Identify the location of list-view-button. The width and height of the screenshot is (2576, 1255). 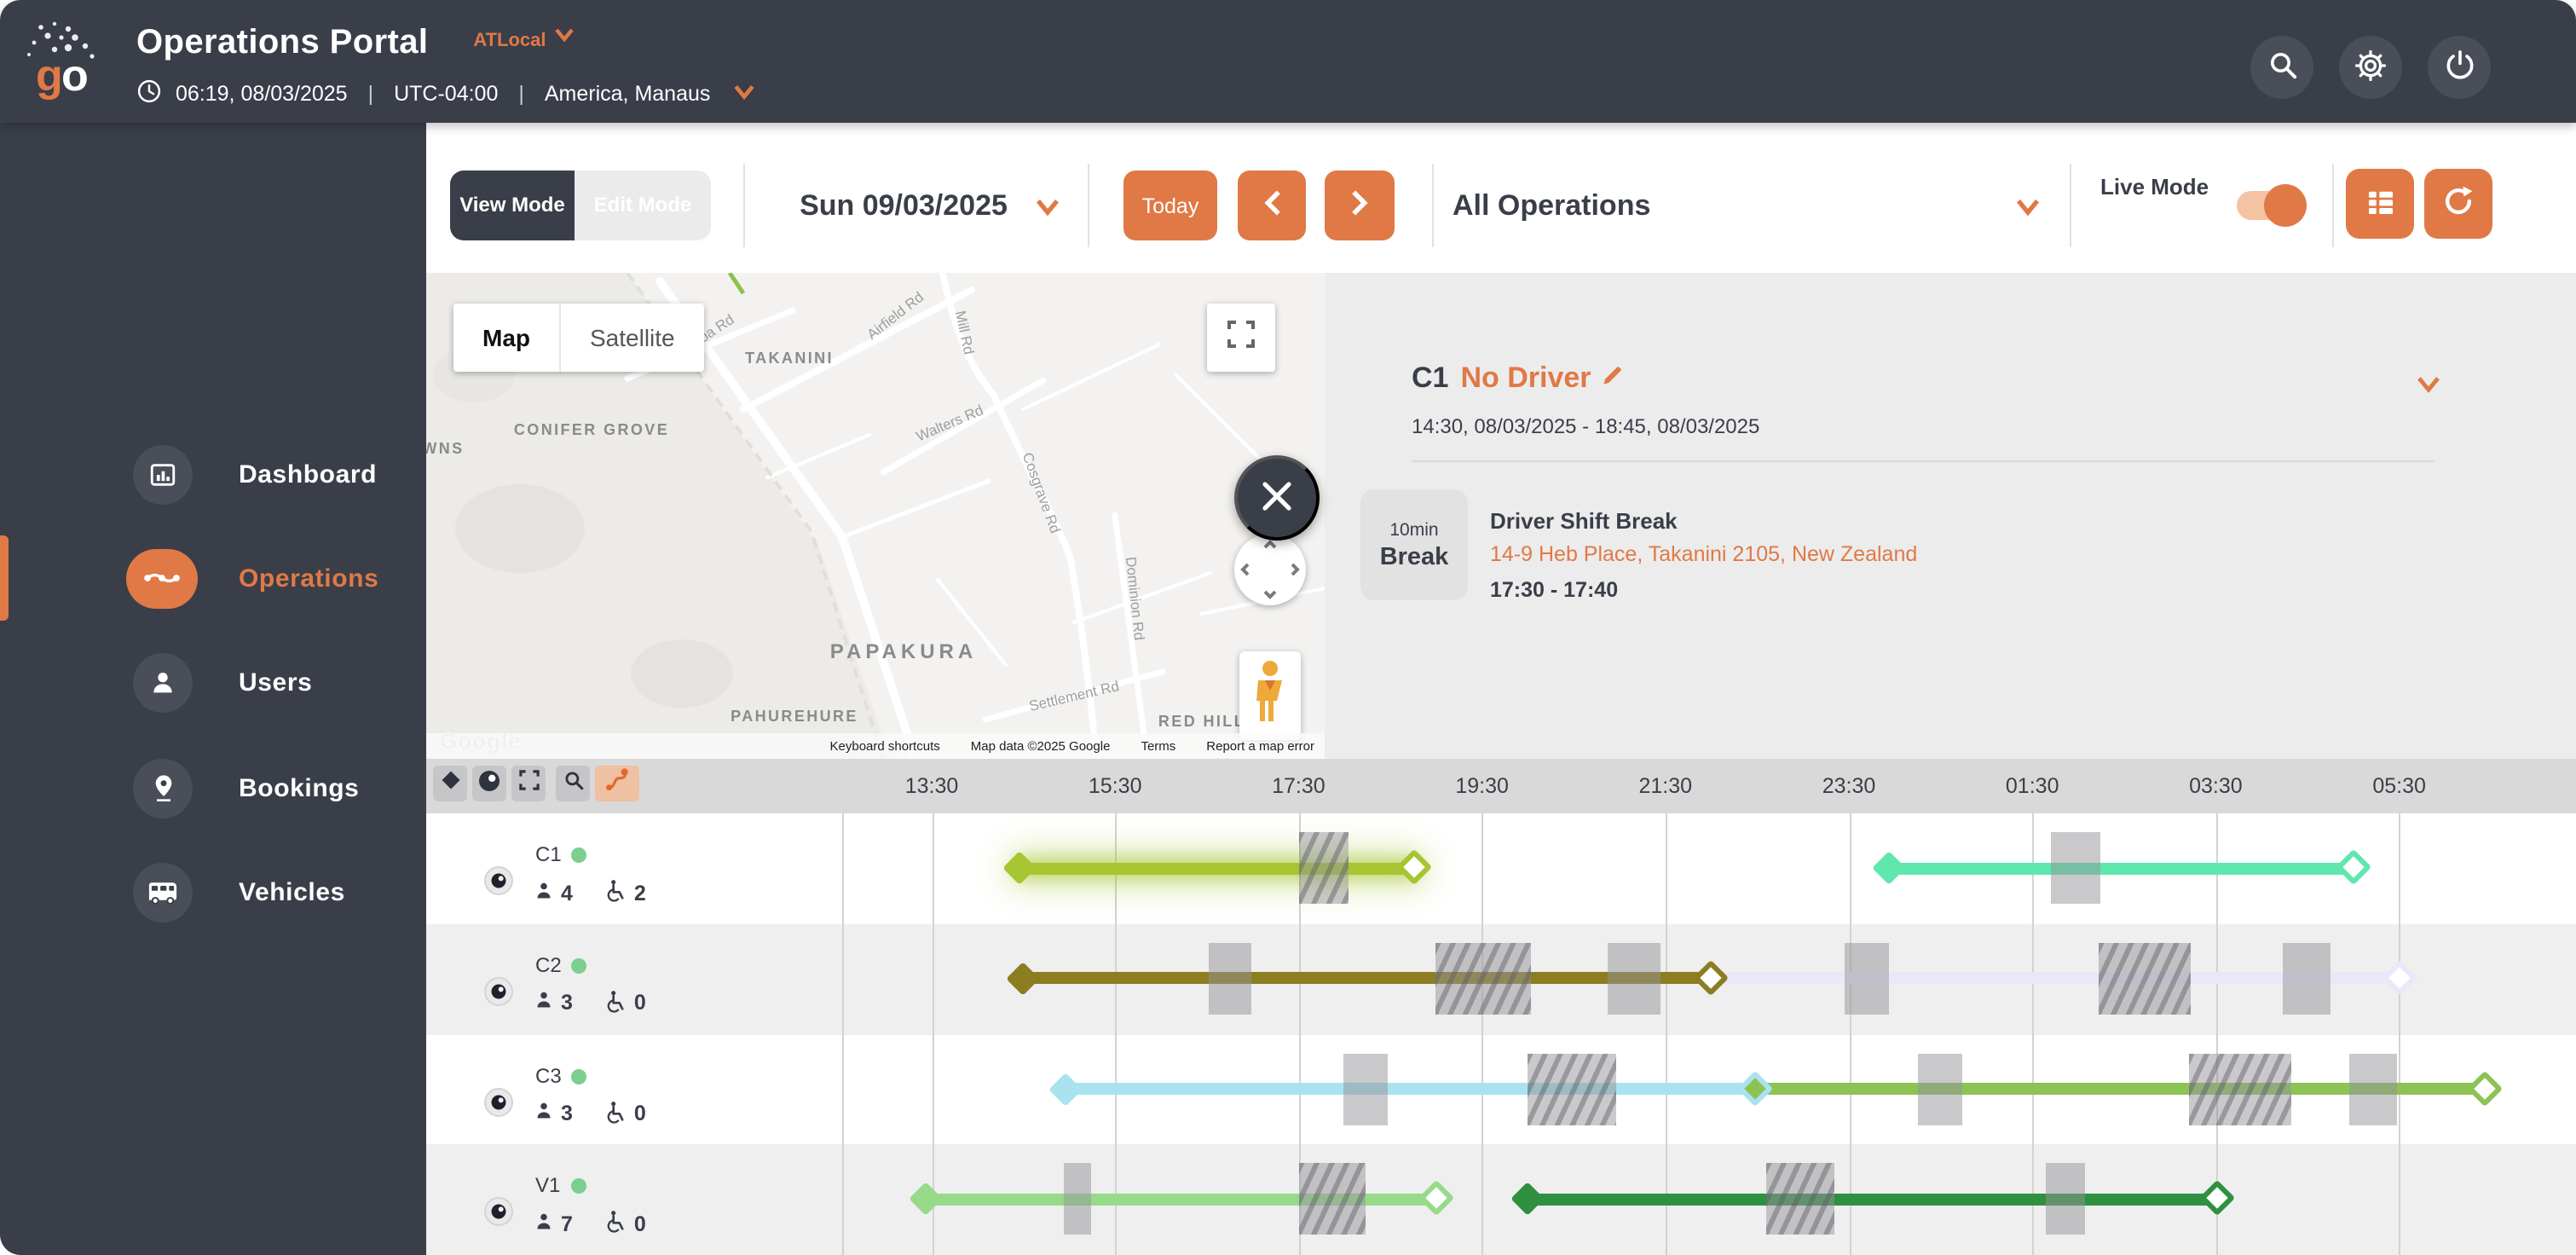
(2380, 204).